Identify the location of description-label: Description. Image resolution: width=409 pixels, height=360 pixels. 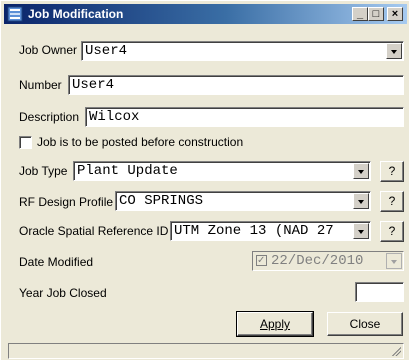
(49, 117).